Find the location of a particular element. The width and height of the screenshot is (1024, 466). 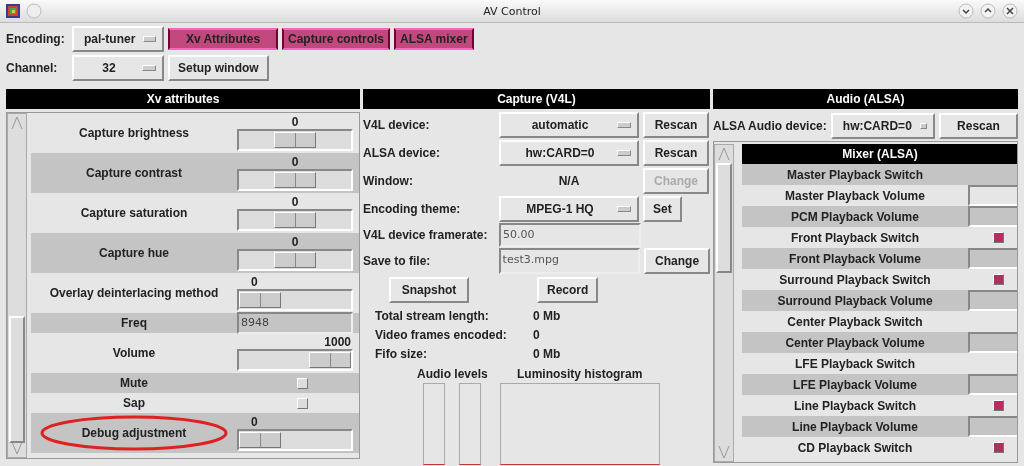

alsa-device-dropdown: hw:CARD=0 is located at coordinates (569, 153).